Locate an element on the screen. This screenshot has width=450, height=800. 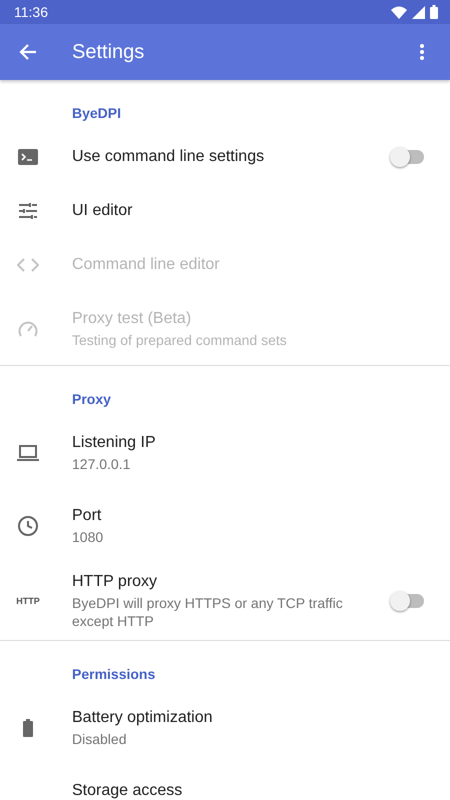
item-summary: Testing of prepared command sets is located at coordinates (180, 339).